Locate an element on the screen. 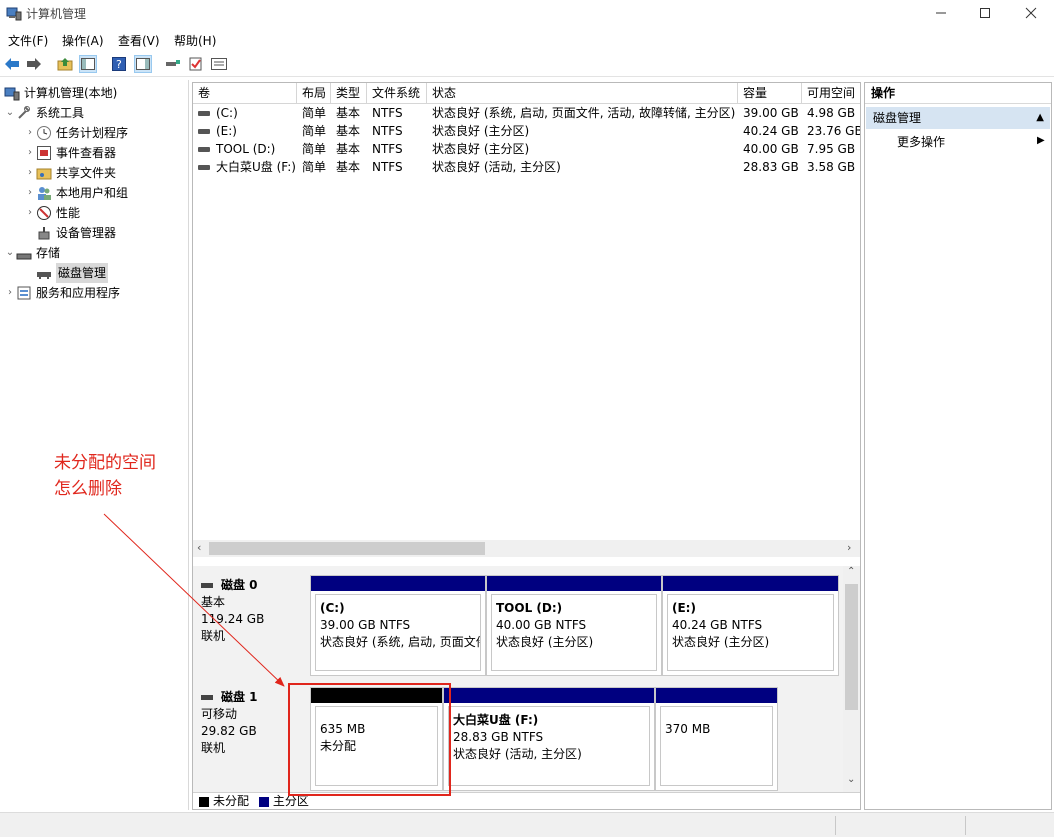  disk-name: 磁盘 0 is located at coordinates (239, 585).